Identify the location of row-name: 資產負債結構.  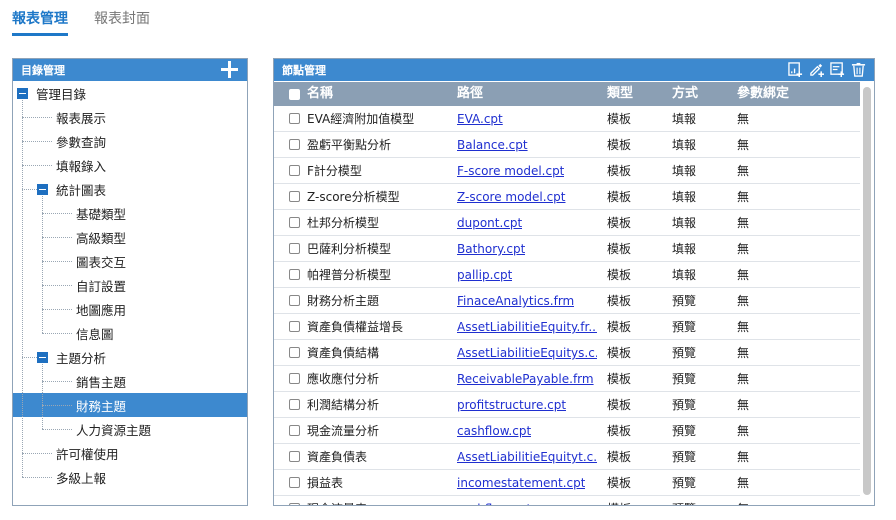
(343, 353).